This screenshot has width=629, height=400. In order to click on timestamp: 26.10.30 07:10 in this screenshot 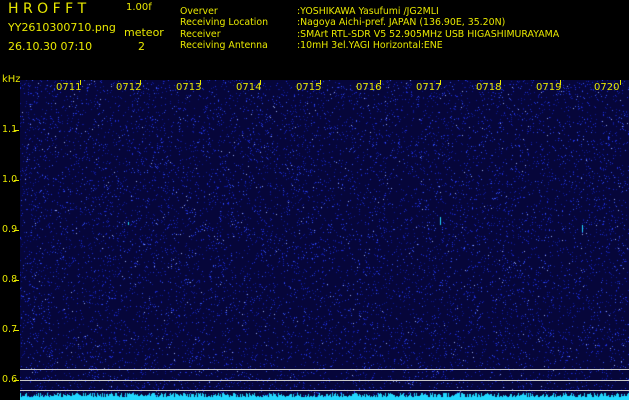, I will do `click(50, 46)`.